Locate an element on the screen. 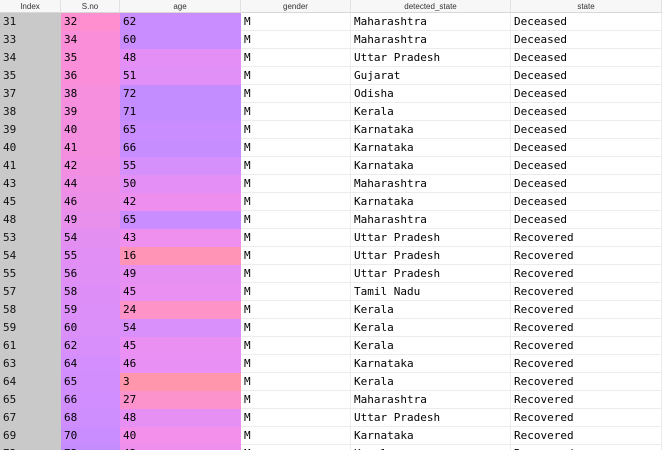  index-cell: 35 is located at coordinates (30, 76).